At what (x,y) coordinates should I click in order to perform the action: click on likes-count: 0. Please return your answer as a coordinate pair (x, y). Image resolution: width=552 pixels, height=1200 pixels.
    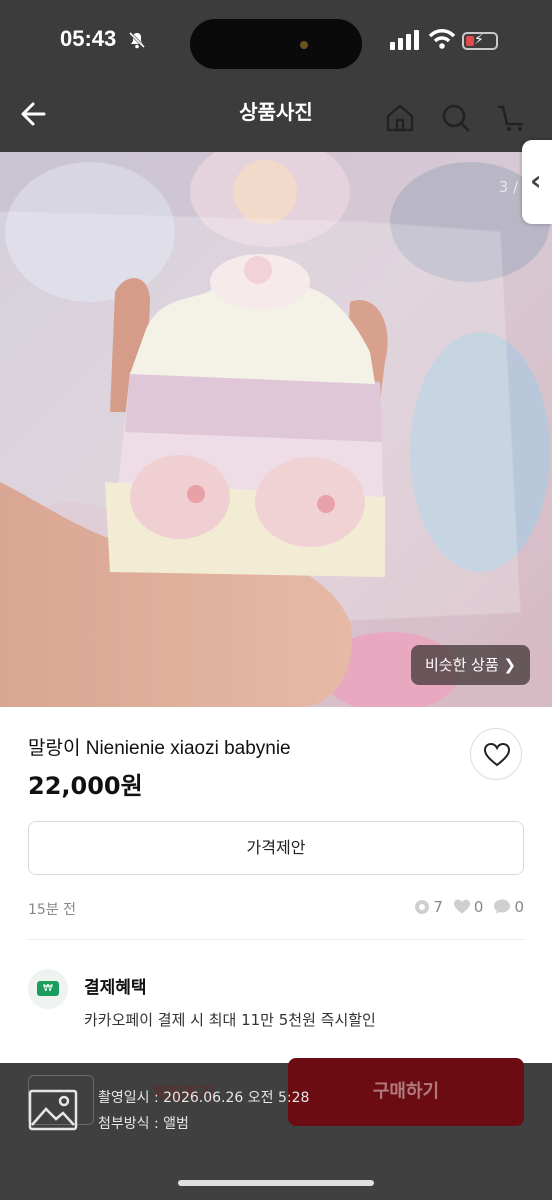
    Looking at the image, I should click on (478, 907).